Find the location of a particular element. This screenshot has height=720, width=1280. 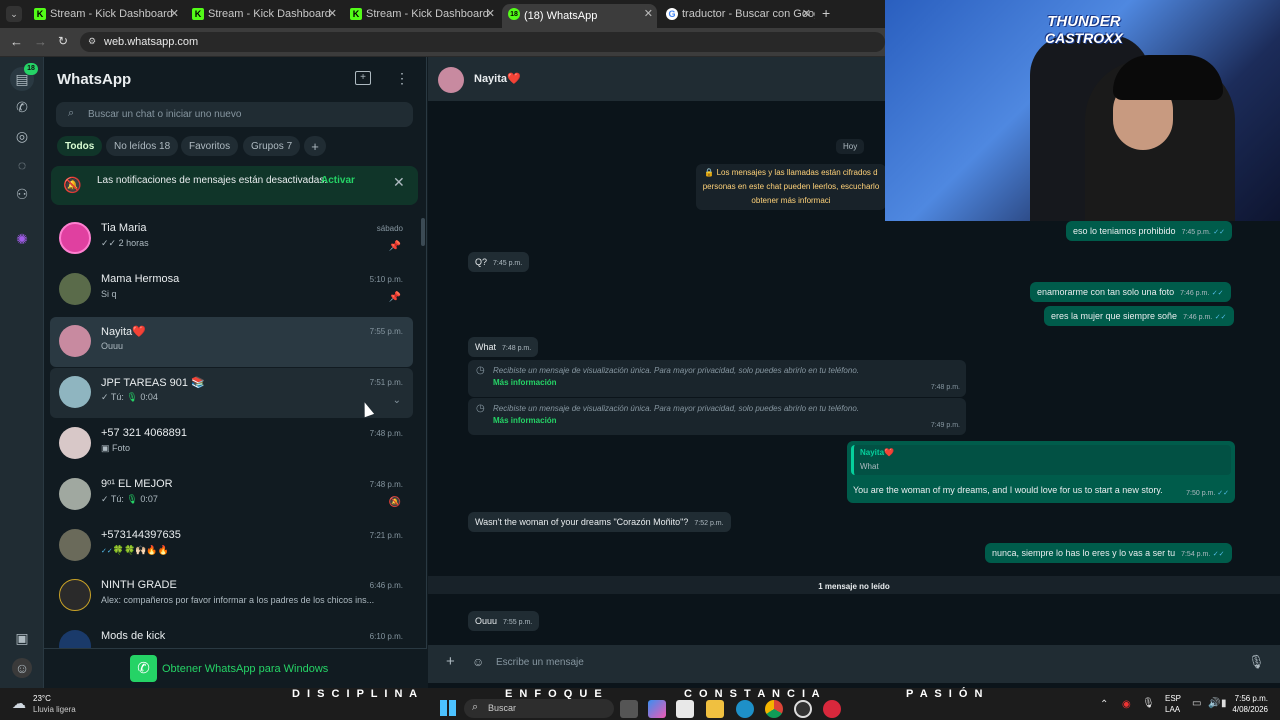

battery-icon: ▮ is located at coordinates (1224, 703).